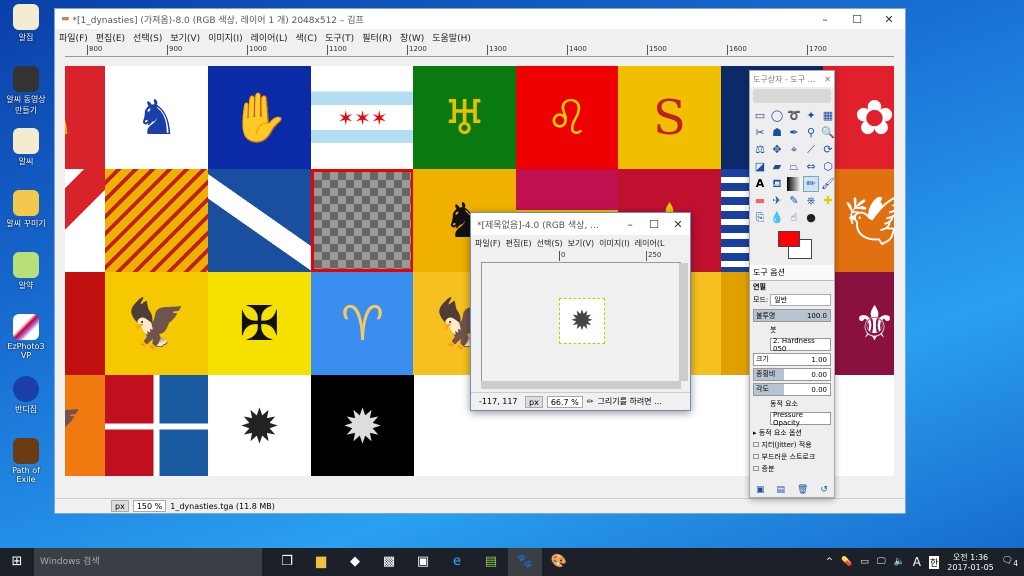  Describe the element at coordinates (457, 562) in the screenshot. I see `internet-explorer-icon: e` at that location.